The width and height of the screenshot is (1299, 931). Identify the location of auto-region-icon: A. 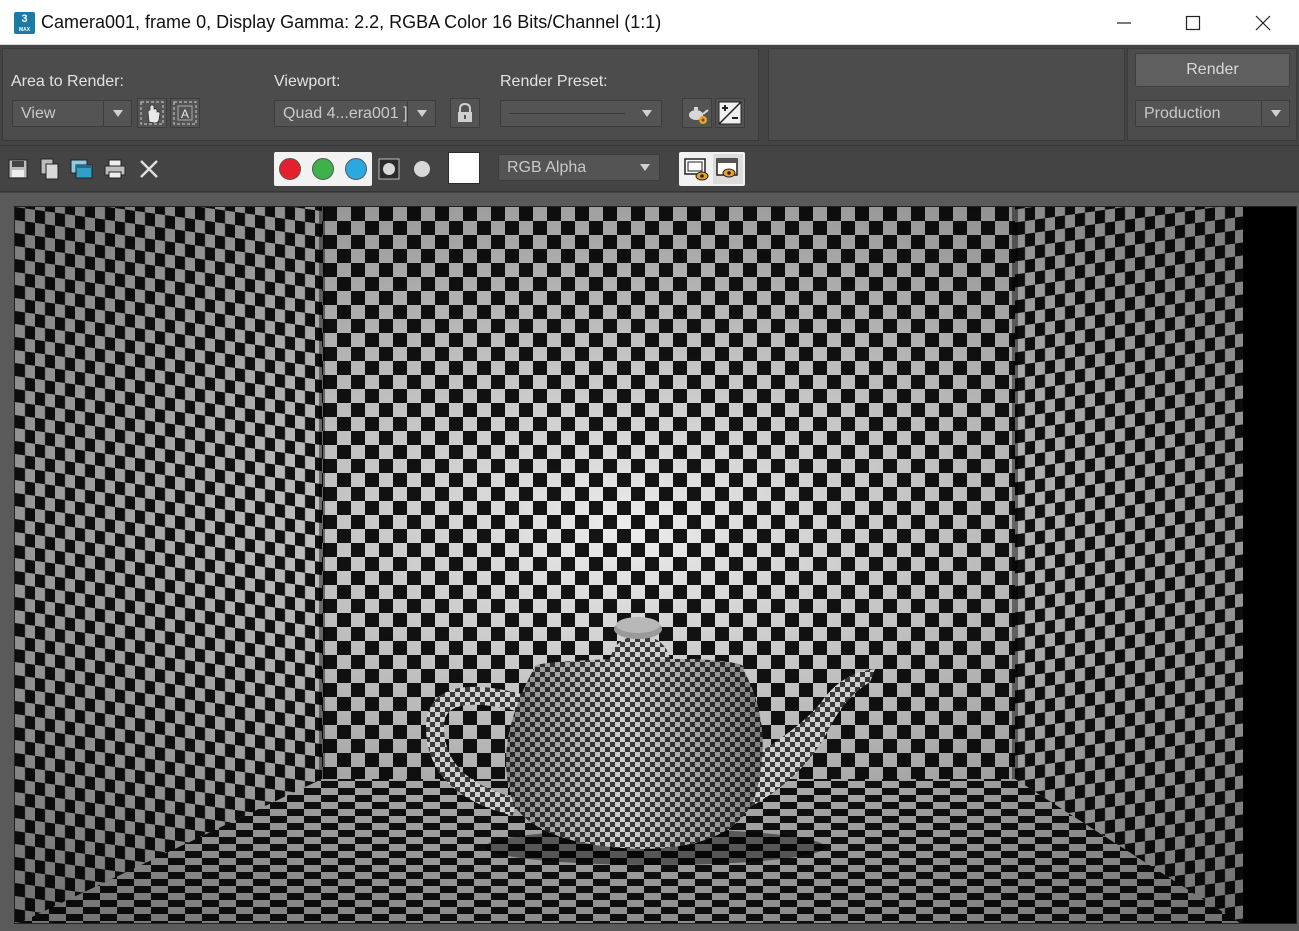
(185, 113).